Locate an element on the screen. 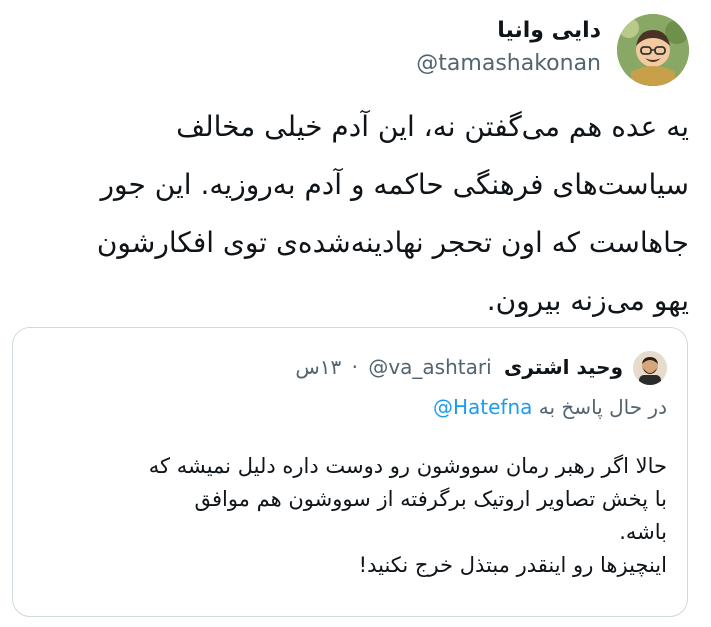 Image resolution: width=711 pixels, height=627 pixels. avatar is located at coordinates (653, 50).